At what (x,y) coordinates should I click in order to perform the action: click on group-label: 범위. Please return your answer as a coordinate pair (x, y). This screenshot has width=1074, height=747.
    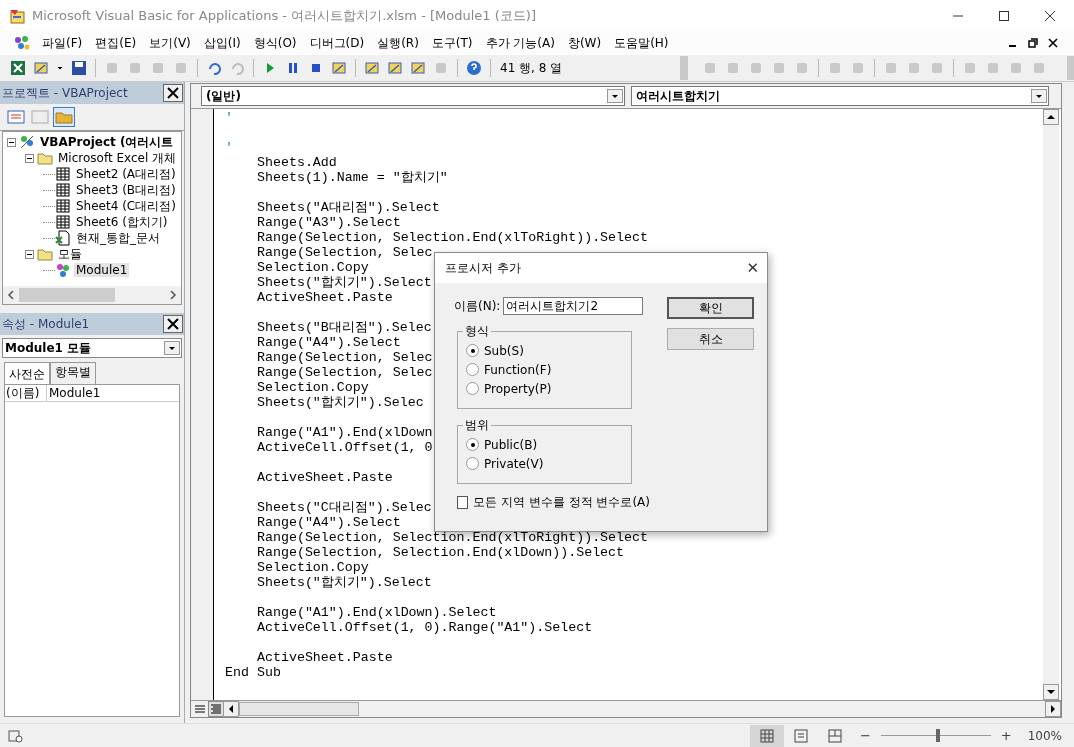
    Looking at the image, I should click on (477, 425).